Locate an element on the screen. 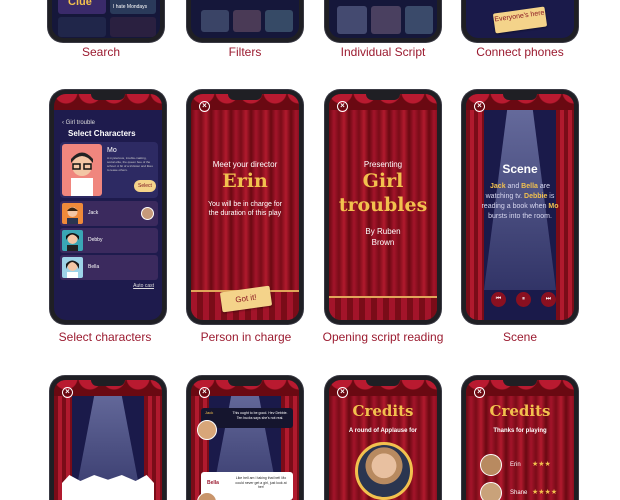 This screenshot has width=620, height=500. featured-character-name: Mo is located at coordinates (112, 150).